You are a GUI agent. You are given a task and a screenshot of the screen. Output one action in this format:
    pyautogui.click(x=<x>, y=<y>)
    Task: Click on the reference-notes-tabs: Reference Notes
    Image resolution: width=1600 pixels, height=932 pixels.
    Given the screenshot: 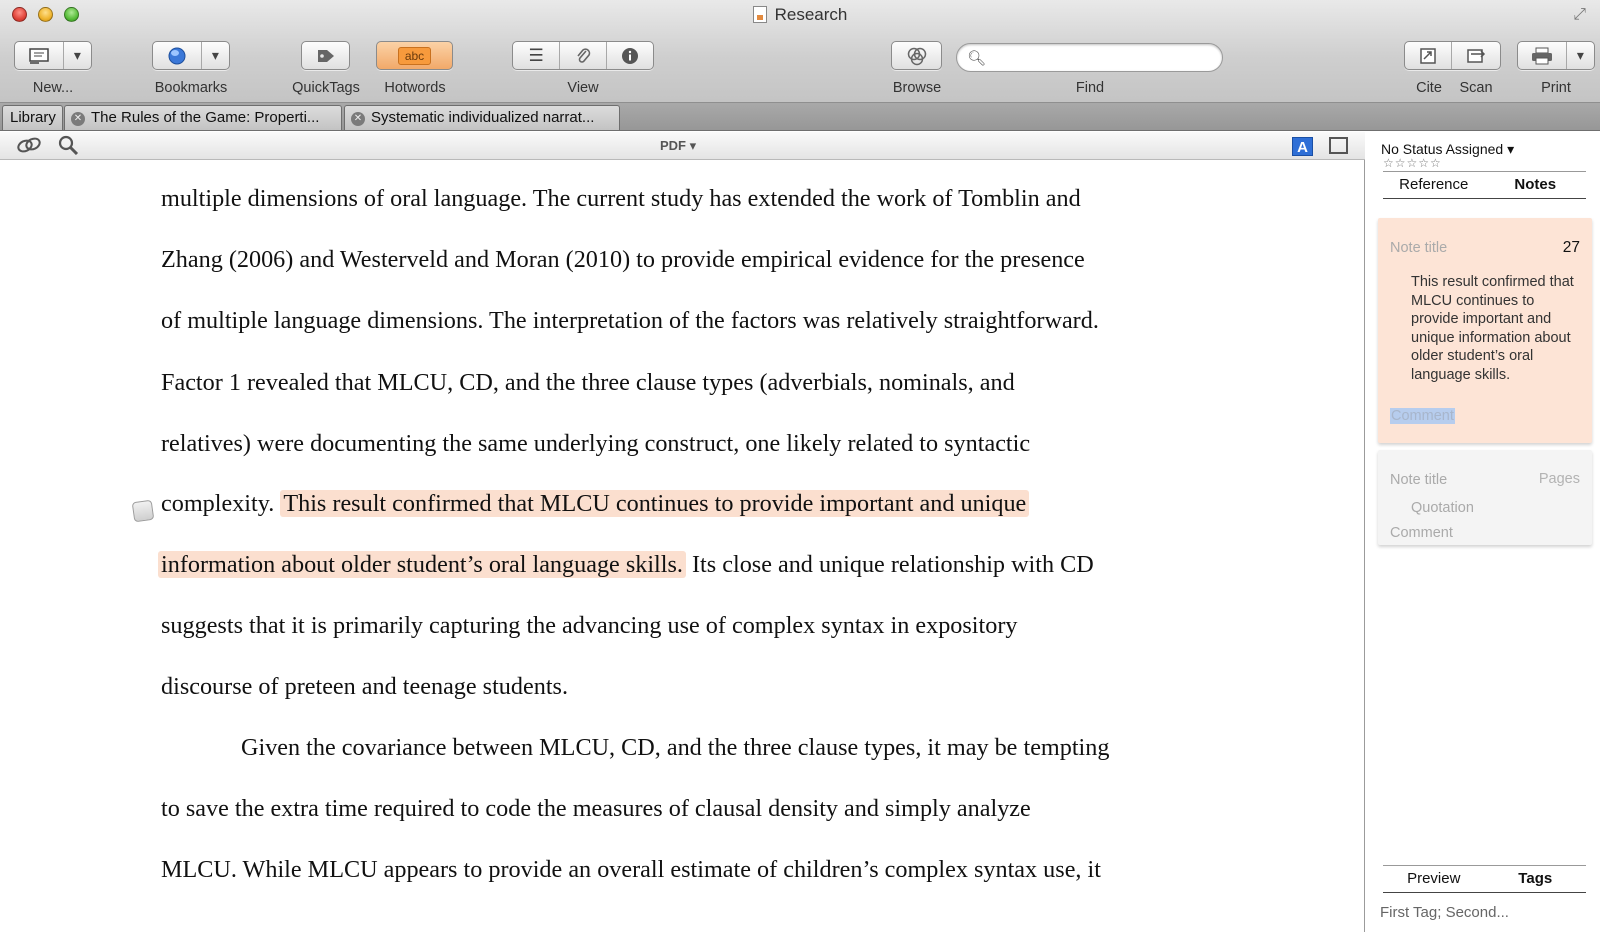 What is the action you would take?
    pyautogui.click(x=1484, y=185)
    